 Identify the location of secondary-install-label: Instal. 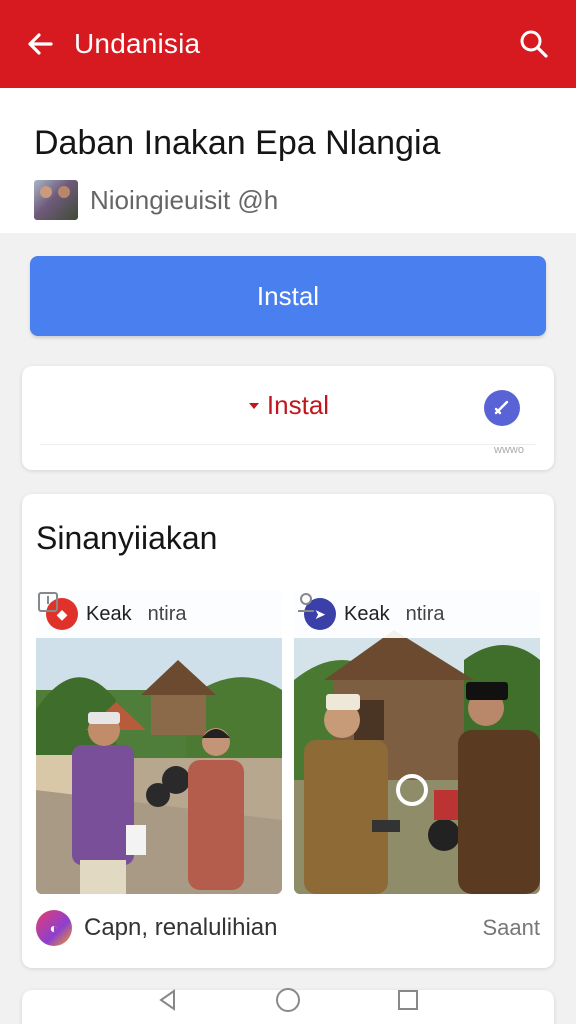
(298, 405).